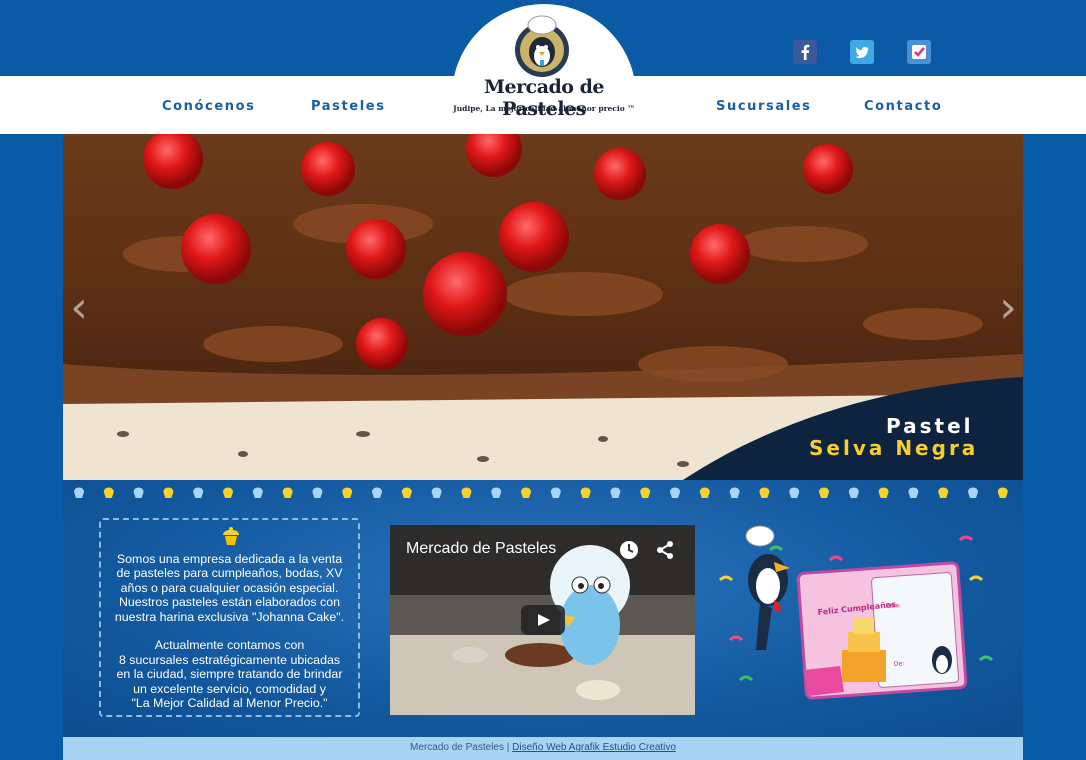 This screenshot has height=760, width=1086. I want to click on slide-caption-line2: Selva Negra, so click(894, 448).